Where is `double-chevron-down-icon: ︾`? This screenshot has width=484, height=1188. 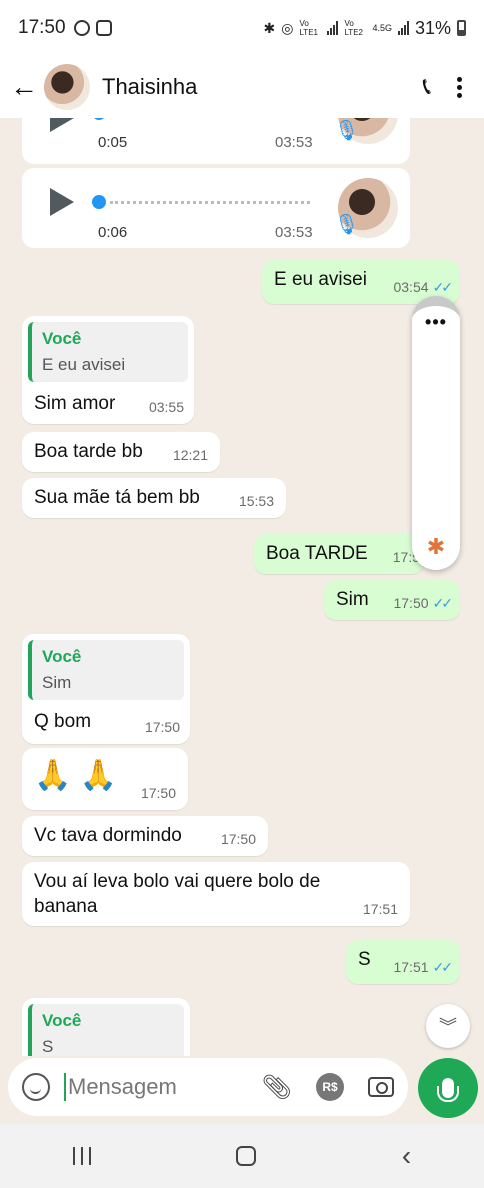
double-chevron-down-icon: ︾ is located at coordinates (448, 1027).